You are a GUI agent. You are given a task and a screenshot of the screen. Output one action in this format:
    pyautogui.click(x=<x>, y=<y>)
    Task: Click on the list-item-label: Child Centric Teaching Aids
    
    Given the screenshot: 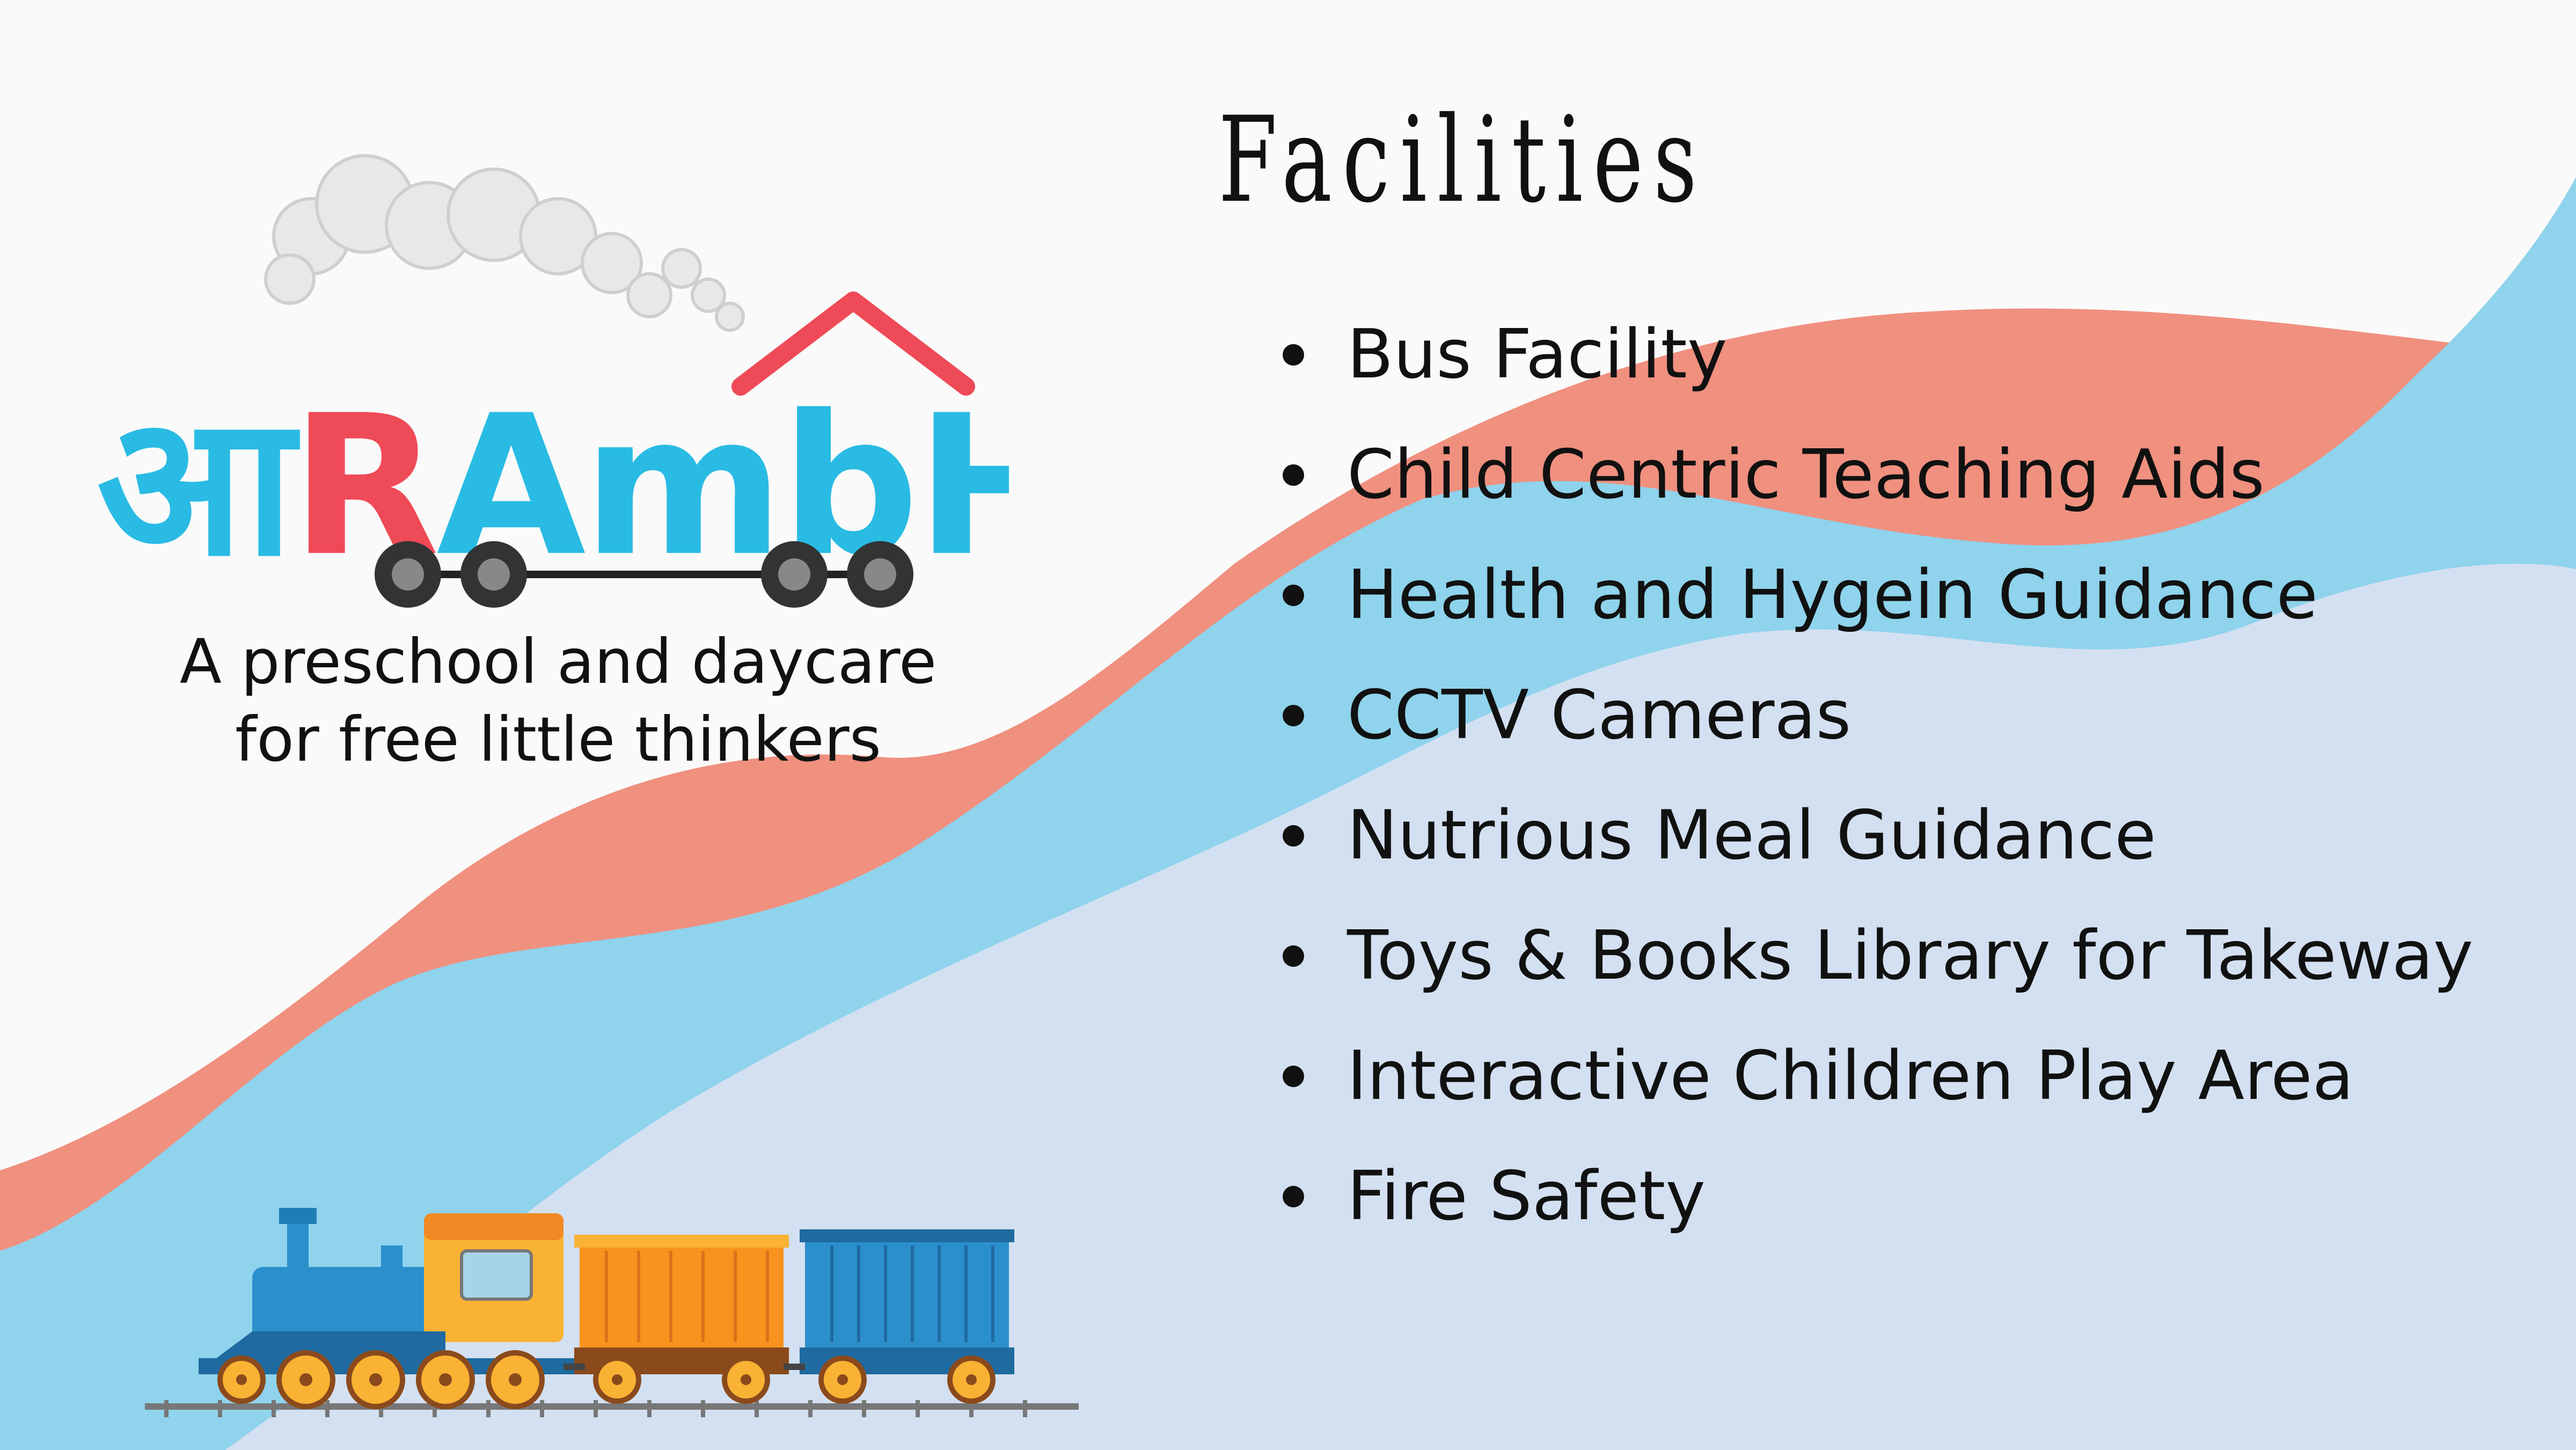 What is the action you would take?
    pyautogui.click(x=1806, y=474)
    